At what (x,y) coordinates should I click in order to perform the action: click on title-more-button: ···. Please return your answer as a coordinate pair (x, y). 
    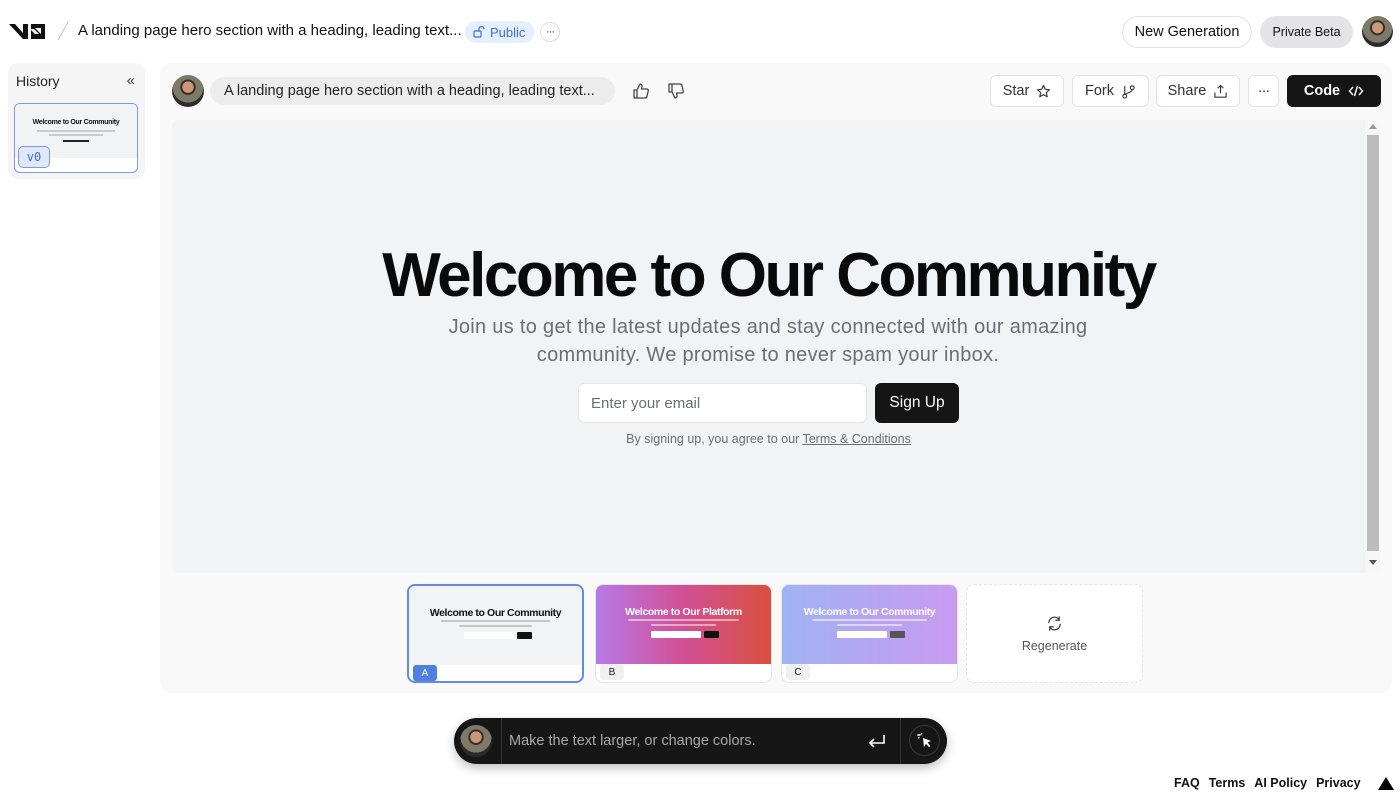
    Looking at the image, I should click on (550, 32).